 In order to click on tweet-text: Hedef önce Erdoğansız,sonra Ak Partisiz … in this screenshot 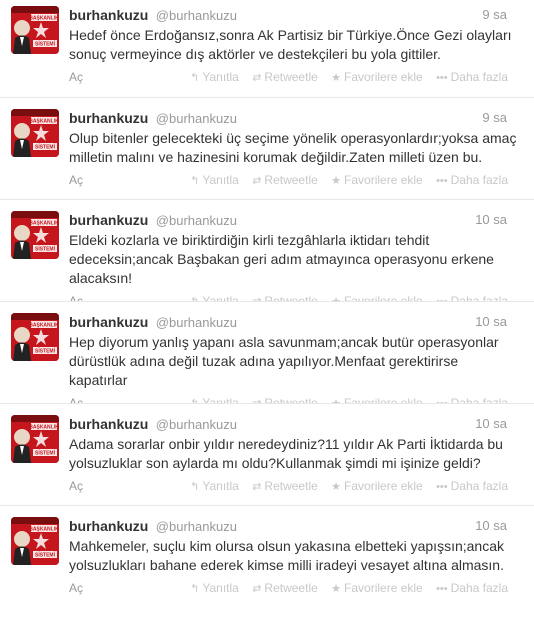, I will do `click(290, 44)`.